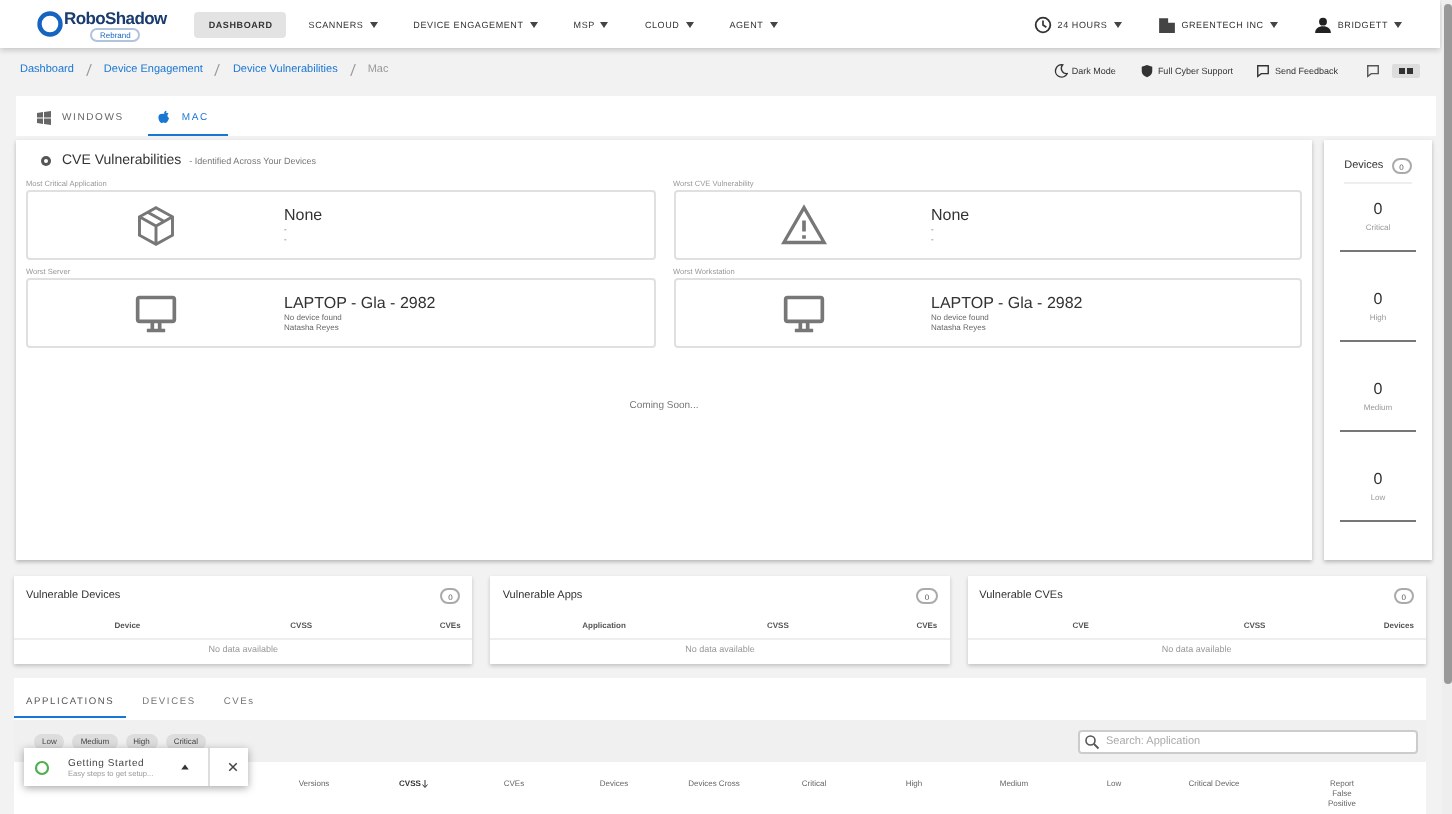  I want to click on logo-ring-icon, so click(50, 24).